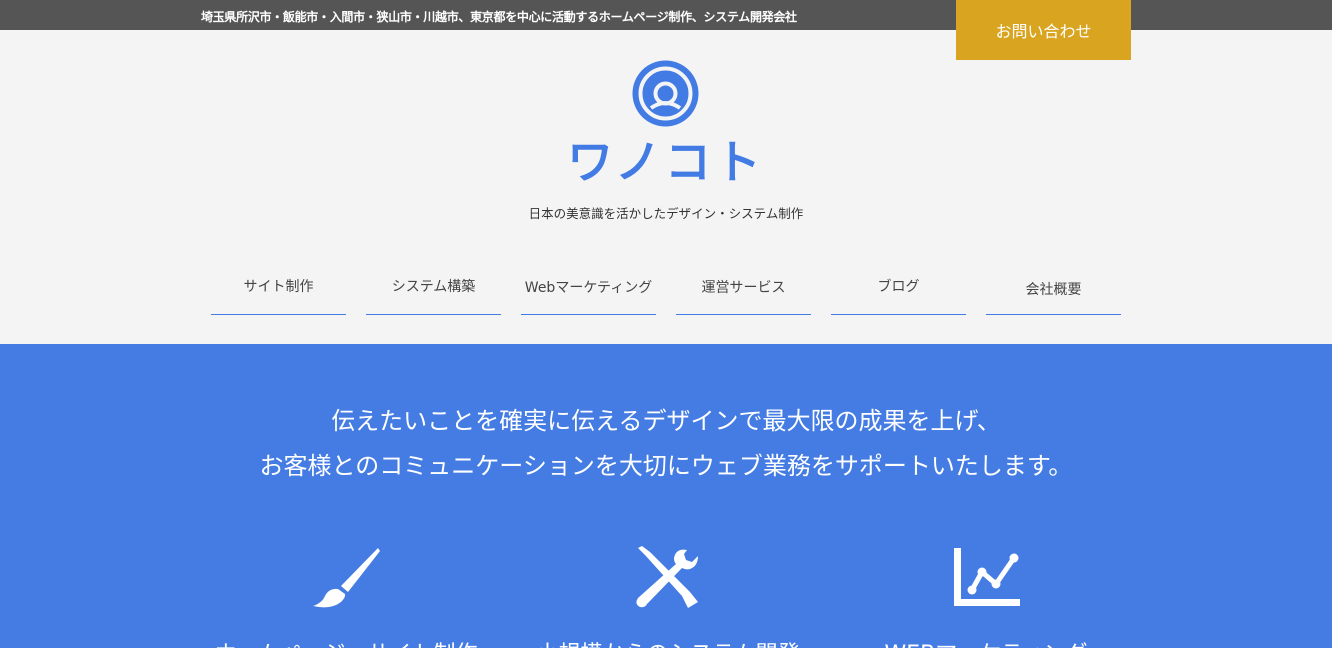  I want to click on logo-wordmark: ワノコト, so click(666, 162).